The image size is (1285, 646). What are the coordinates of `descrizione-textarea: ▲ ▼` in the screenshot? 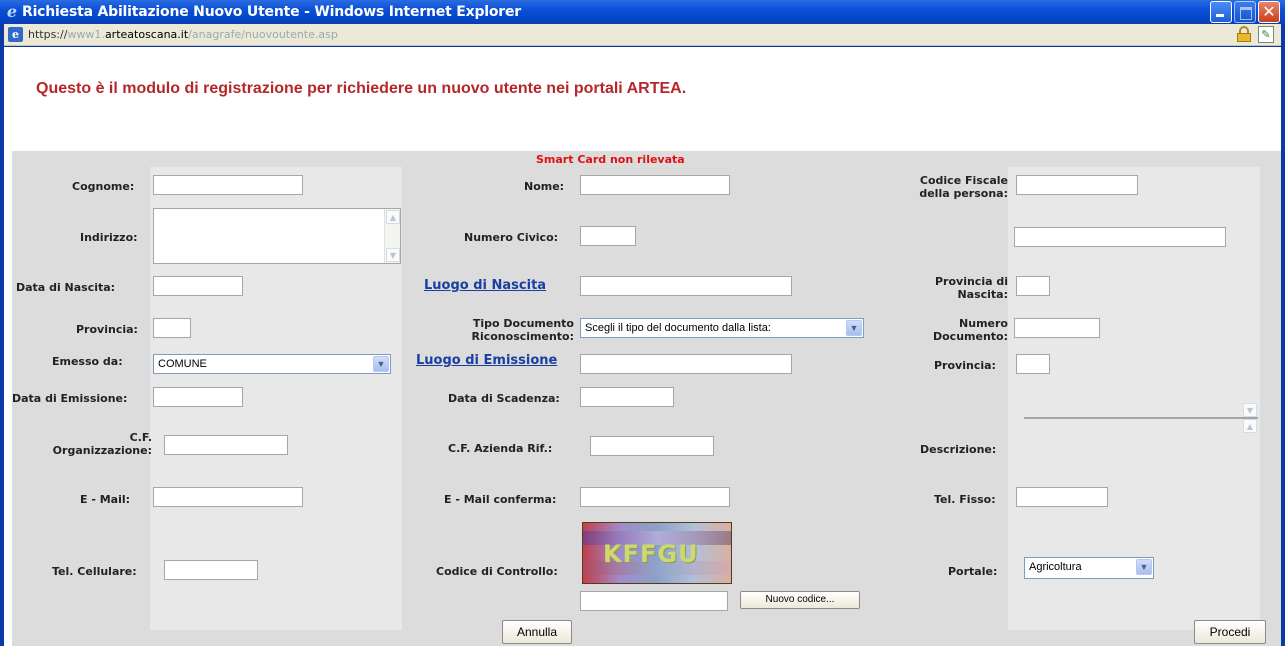 It's located at (1141, 418).